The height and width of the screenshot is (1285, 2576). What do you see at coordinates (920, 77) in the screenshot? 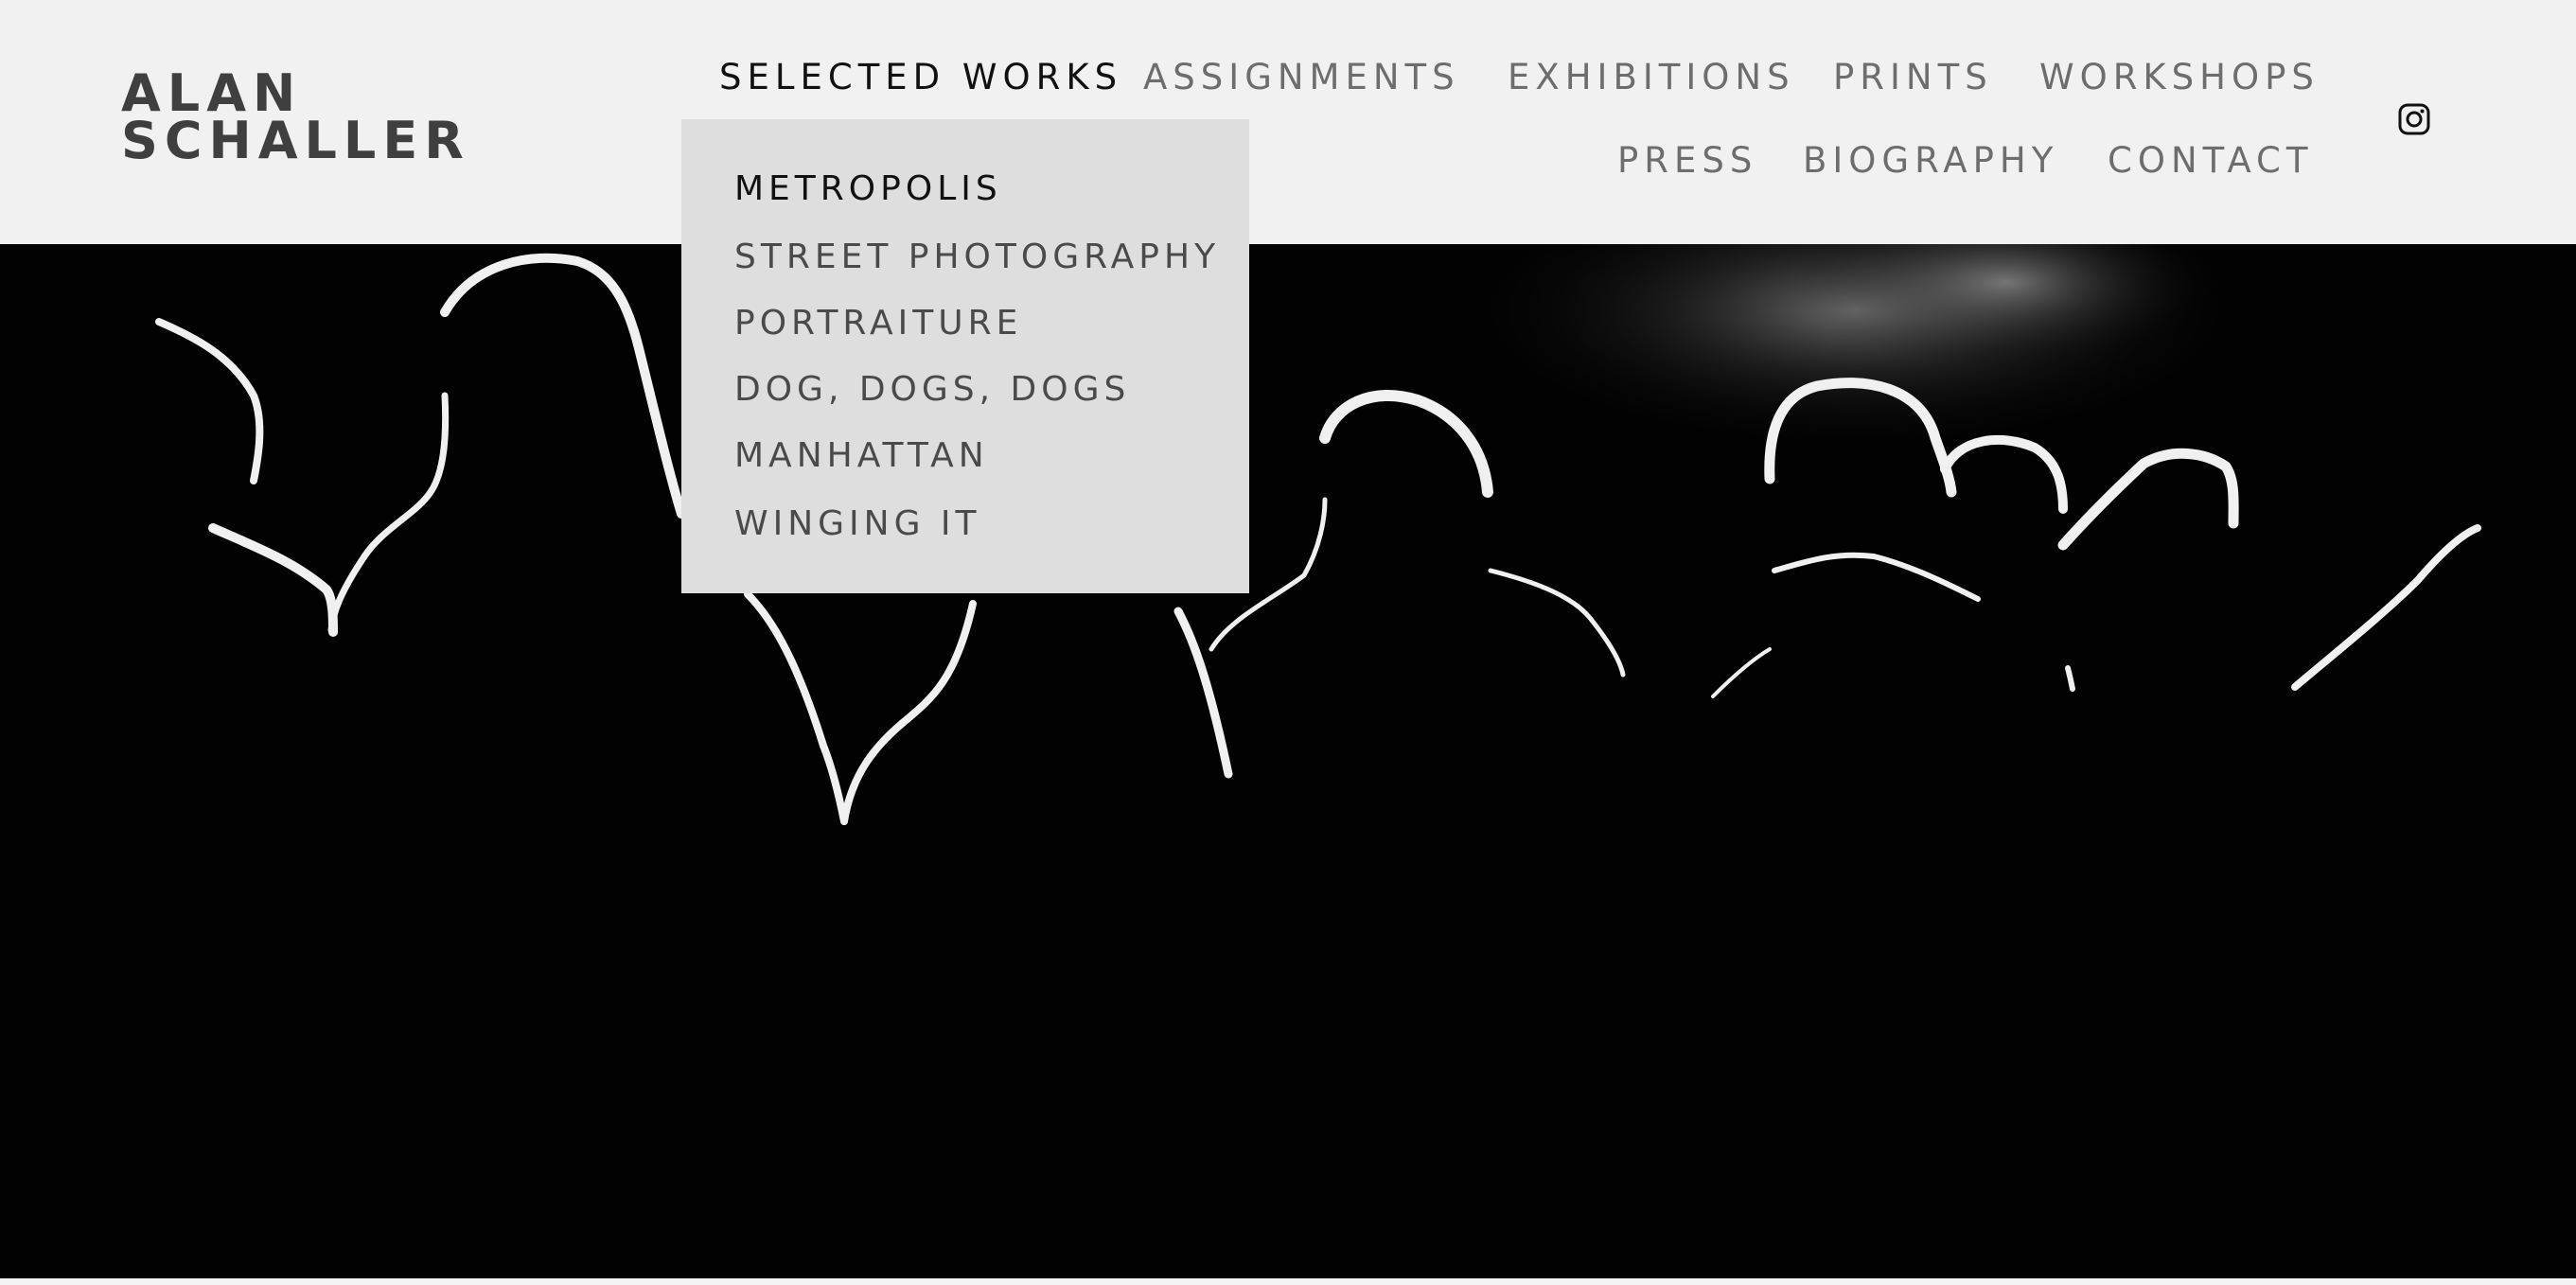
I see `nav-selected-works: SELECTED WORKS` at bounding box center [920, 77].